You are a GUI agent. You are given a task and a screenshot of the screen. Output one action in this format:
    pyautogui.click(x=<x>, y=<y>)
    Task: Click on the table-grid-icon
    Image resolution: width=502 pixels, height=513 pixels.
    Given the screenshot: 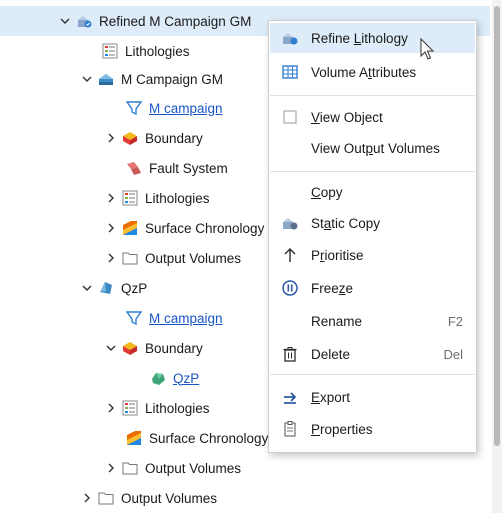 What is the action you would take?
    pyautogui.click(x=290, y=72)
    